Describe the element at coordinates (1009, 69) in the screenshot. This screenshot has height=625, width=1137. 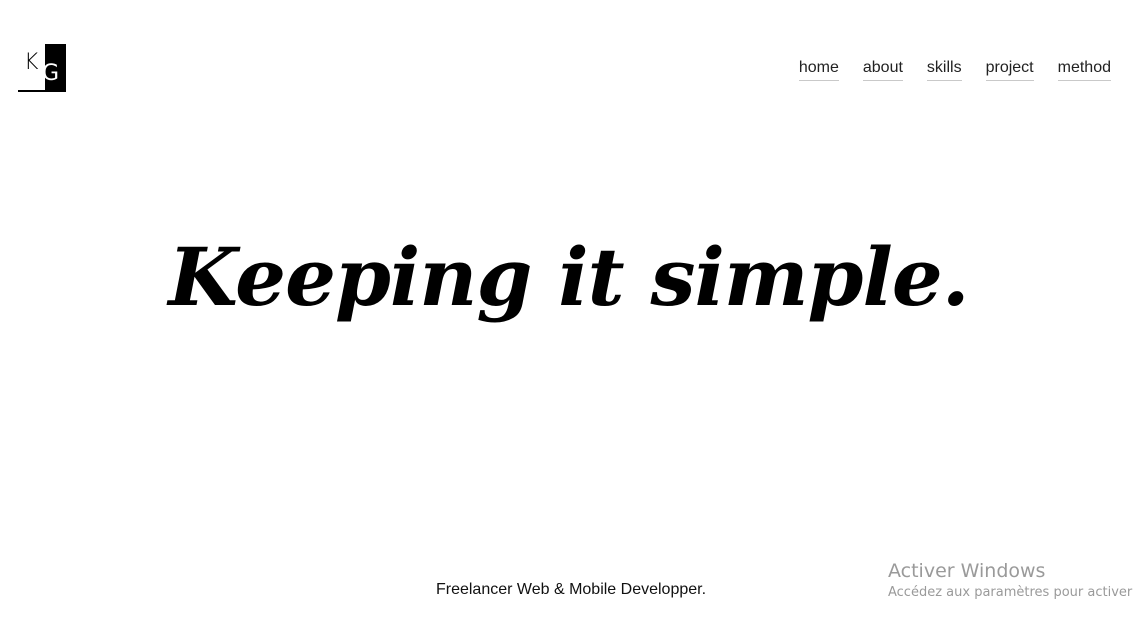
I see `nav-item-project: project` at that location.